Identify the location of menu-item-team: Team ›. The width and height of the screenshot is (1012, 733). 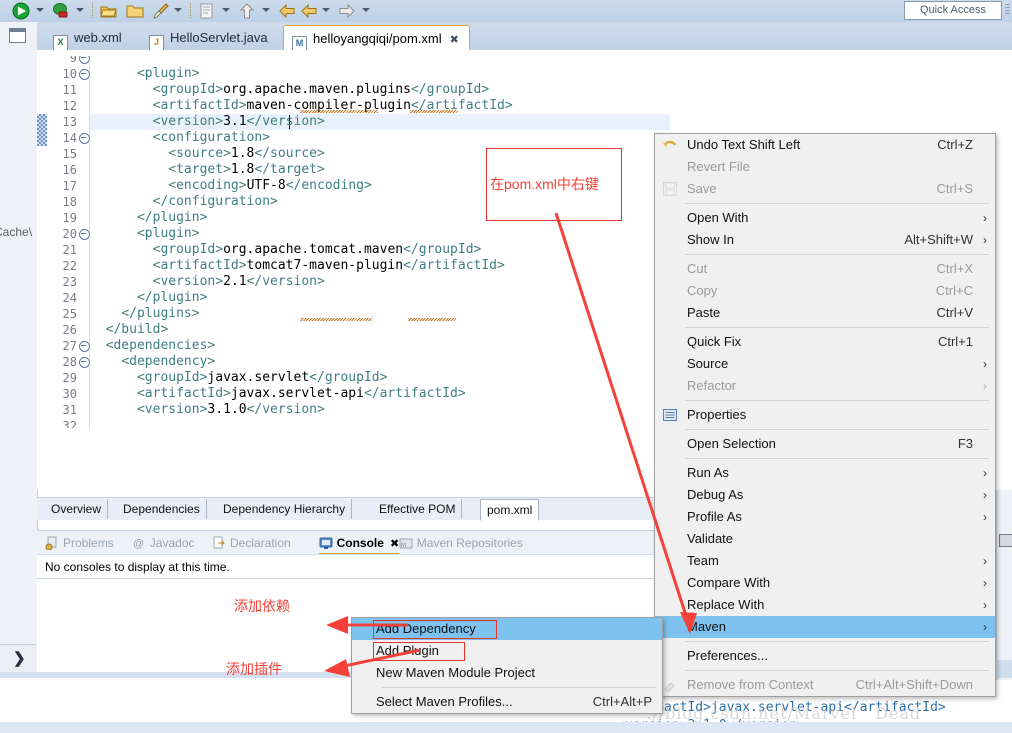
(825, 561).